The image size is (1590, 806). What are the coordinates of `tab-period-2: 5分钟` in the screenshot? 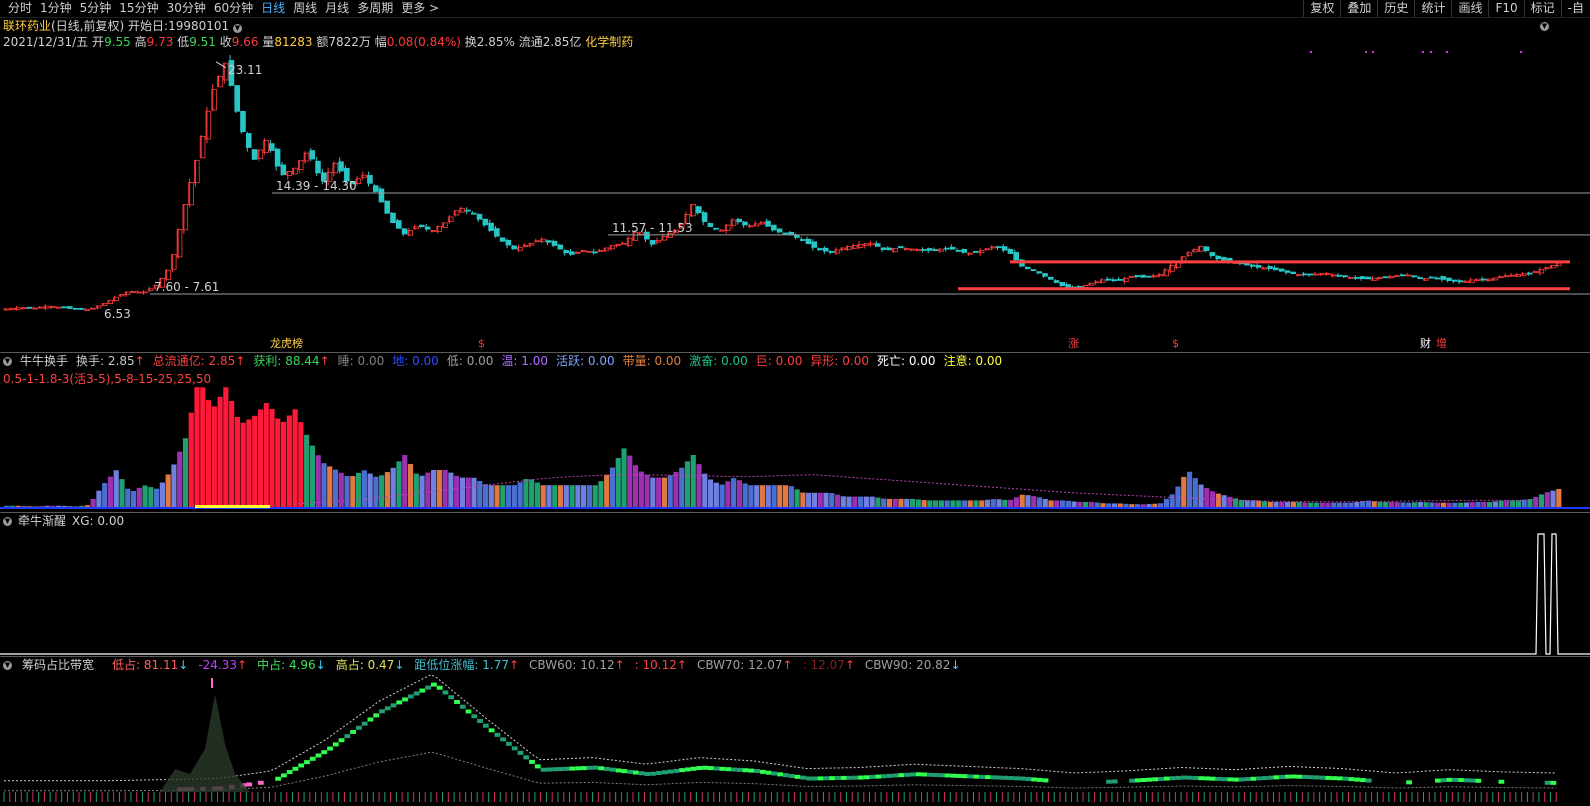 It's located at (96, 8).